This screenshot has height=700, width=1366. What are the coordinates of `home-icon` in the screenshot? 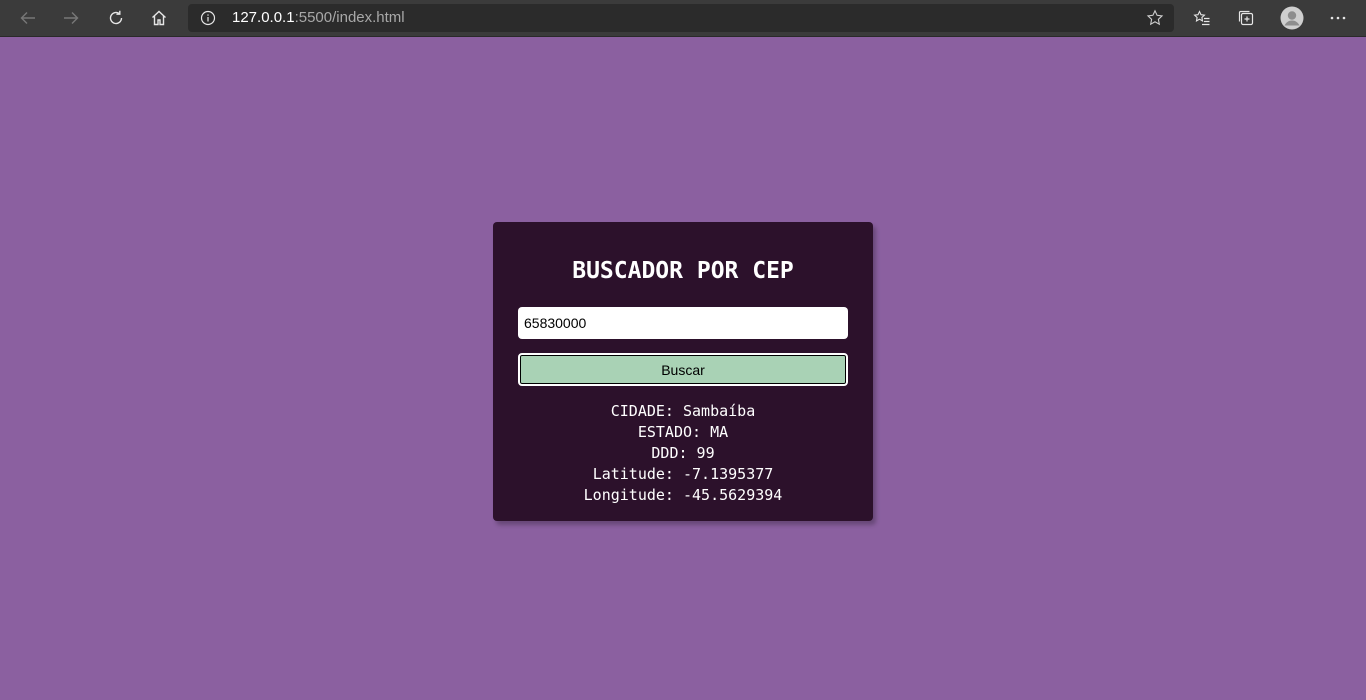 It's located at (159, 18).